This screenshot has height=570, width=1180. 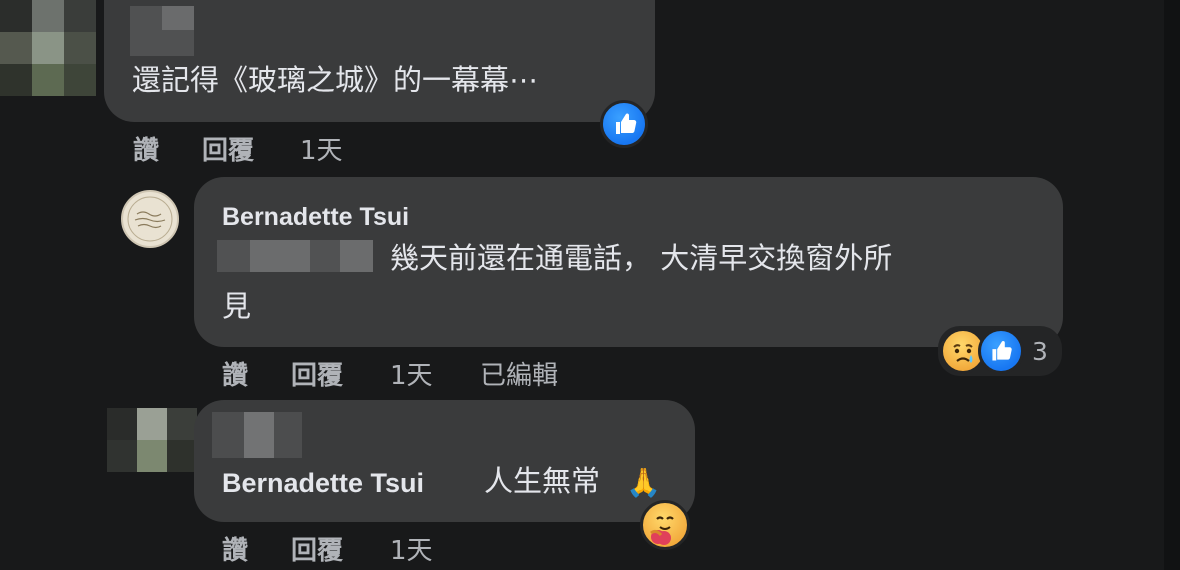 What do you see at coordinates (315, 217) in the screenshot?
I see `author-name-link: Bernadette Tsui` at bounding box center [315, 217].